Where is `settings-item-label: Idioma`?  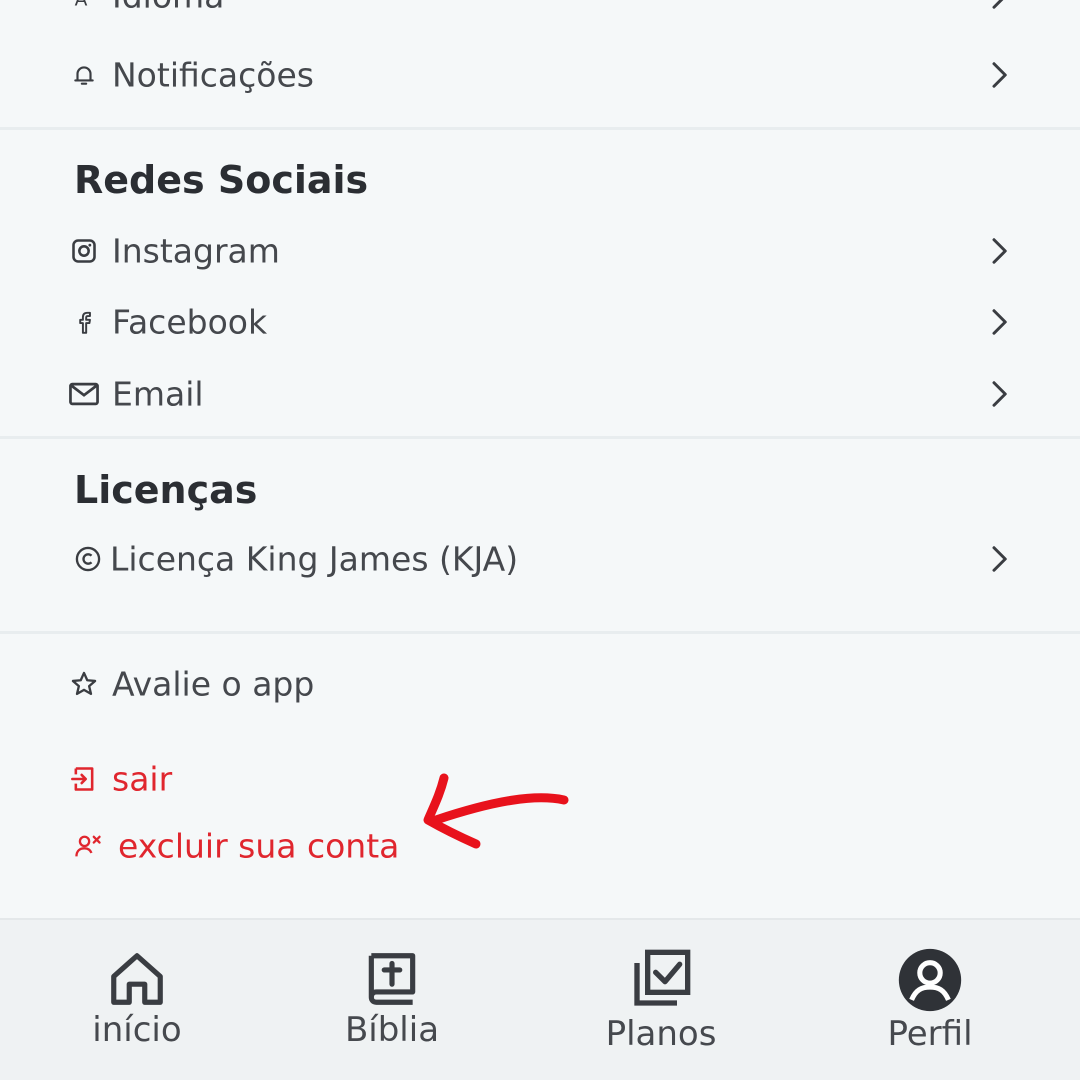 settings-item-label: Idioma is located at coordinates (168, 8).